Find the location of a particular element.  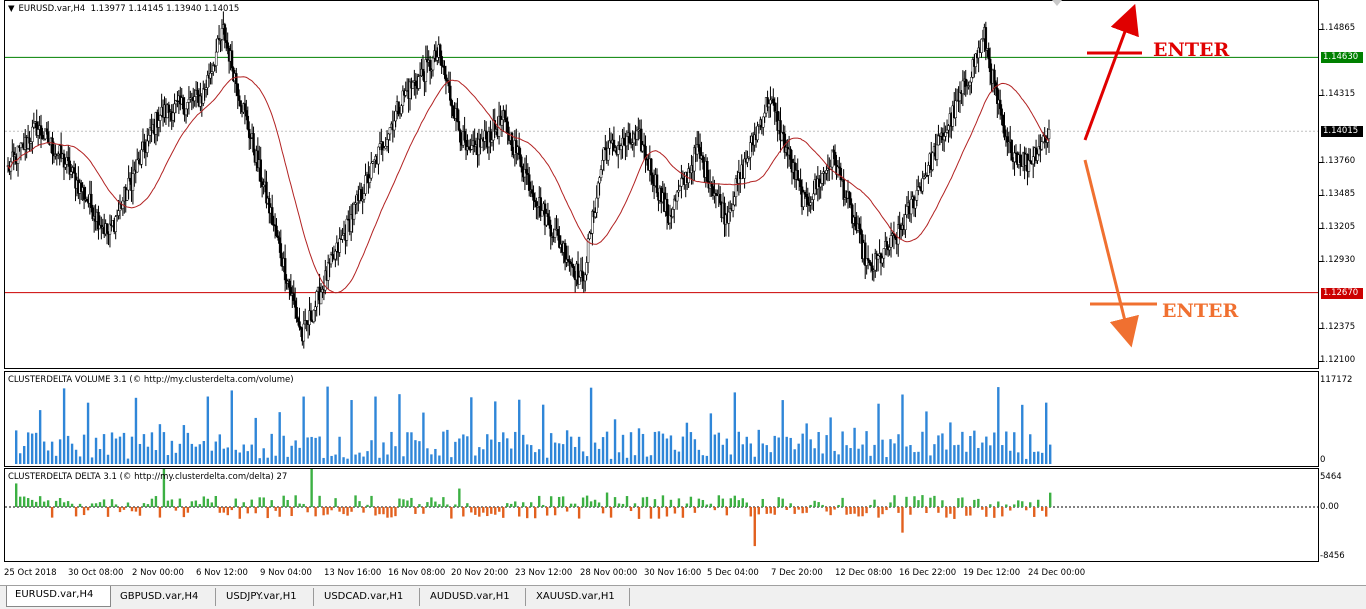

current-price-tag: 1.14015 is located at coordinates (1342, 132).